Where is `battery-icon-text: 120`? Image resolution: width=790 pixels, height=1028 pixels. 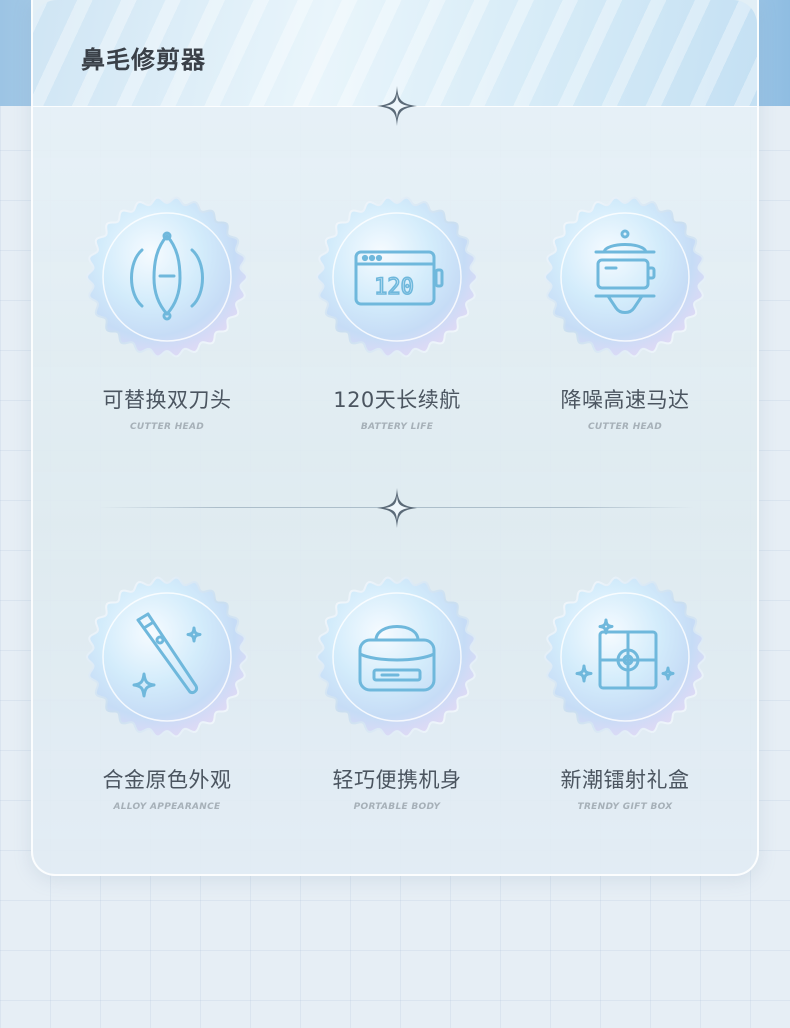
battery-icon-text: 120 is located at coordinates (394, 287).